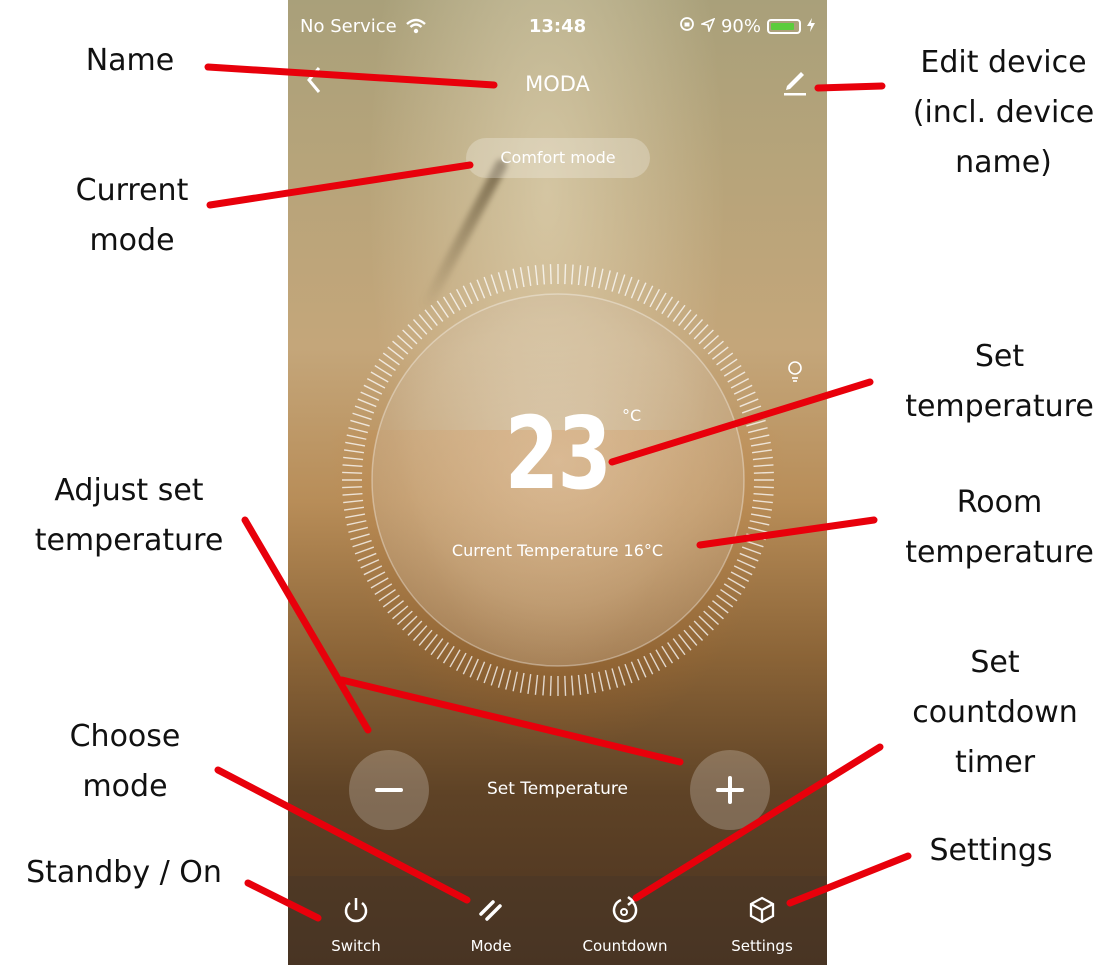  Describe the element at coordinates (741, 422) in the screenshot. I see `line-set-temperature` at that location.